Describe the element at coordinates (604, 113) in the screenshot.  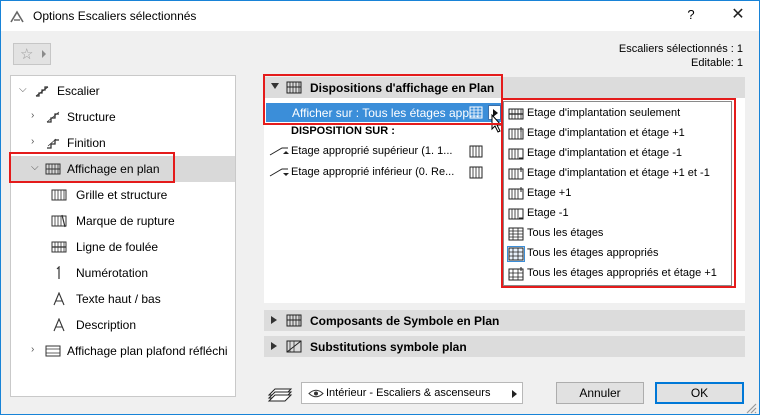
I see `menu-item-label: Etage d'implantation seulement` at that location.